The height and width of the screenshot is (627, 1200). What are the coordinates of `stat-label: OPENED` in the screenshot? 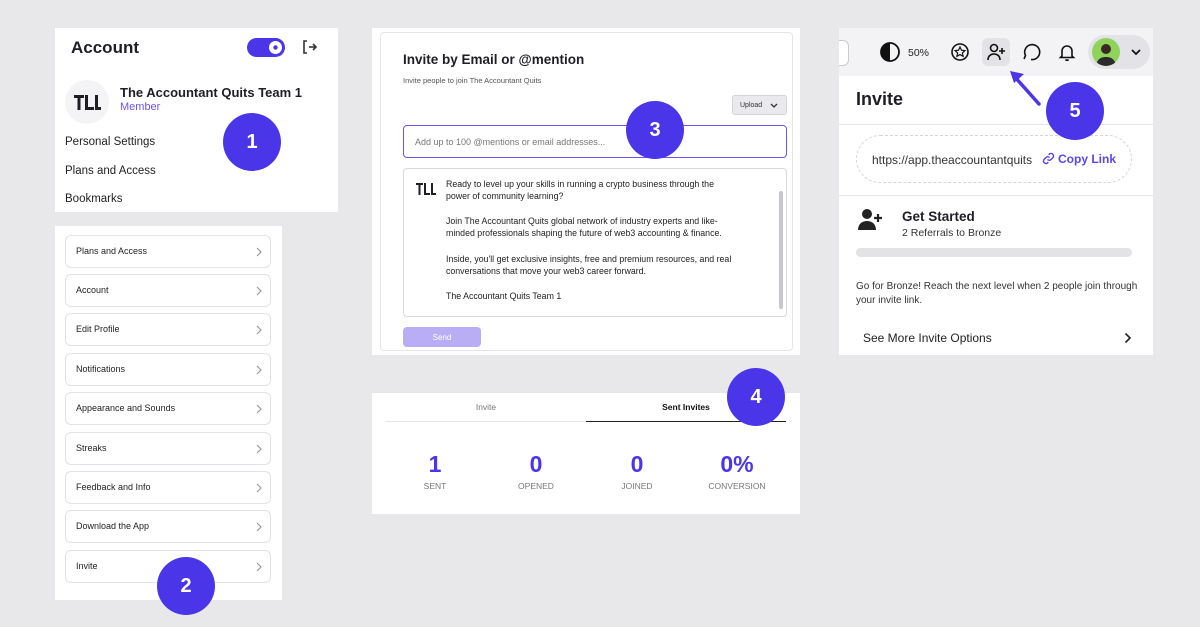 It's located at (536, 486).